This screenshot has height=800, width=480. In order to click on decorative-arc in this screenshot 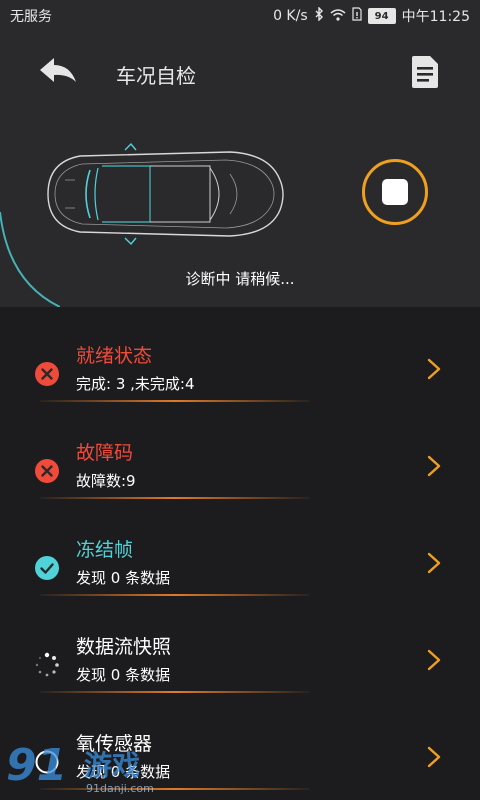, I will do `click(30, 259)`.